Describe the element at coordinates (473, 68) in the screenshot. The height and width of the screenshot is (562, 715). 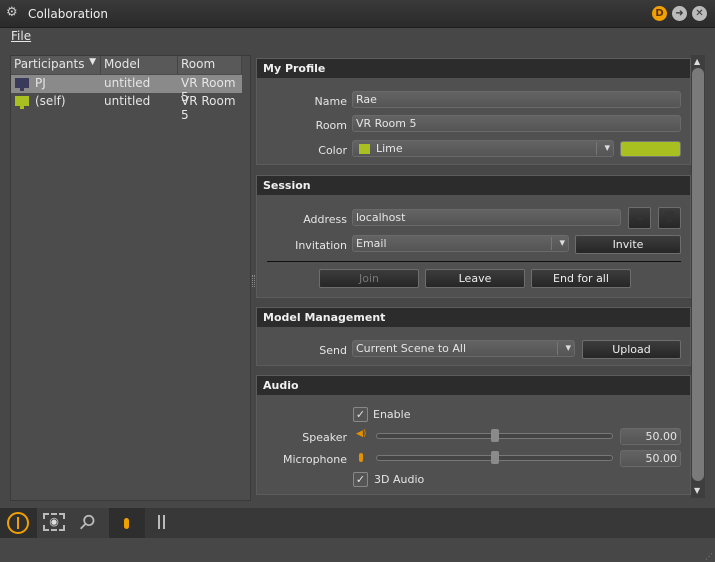
I see `section-header: My Profile` at that location.